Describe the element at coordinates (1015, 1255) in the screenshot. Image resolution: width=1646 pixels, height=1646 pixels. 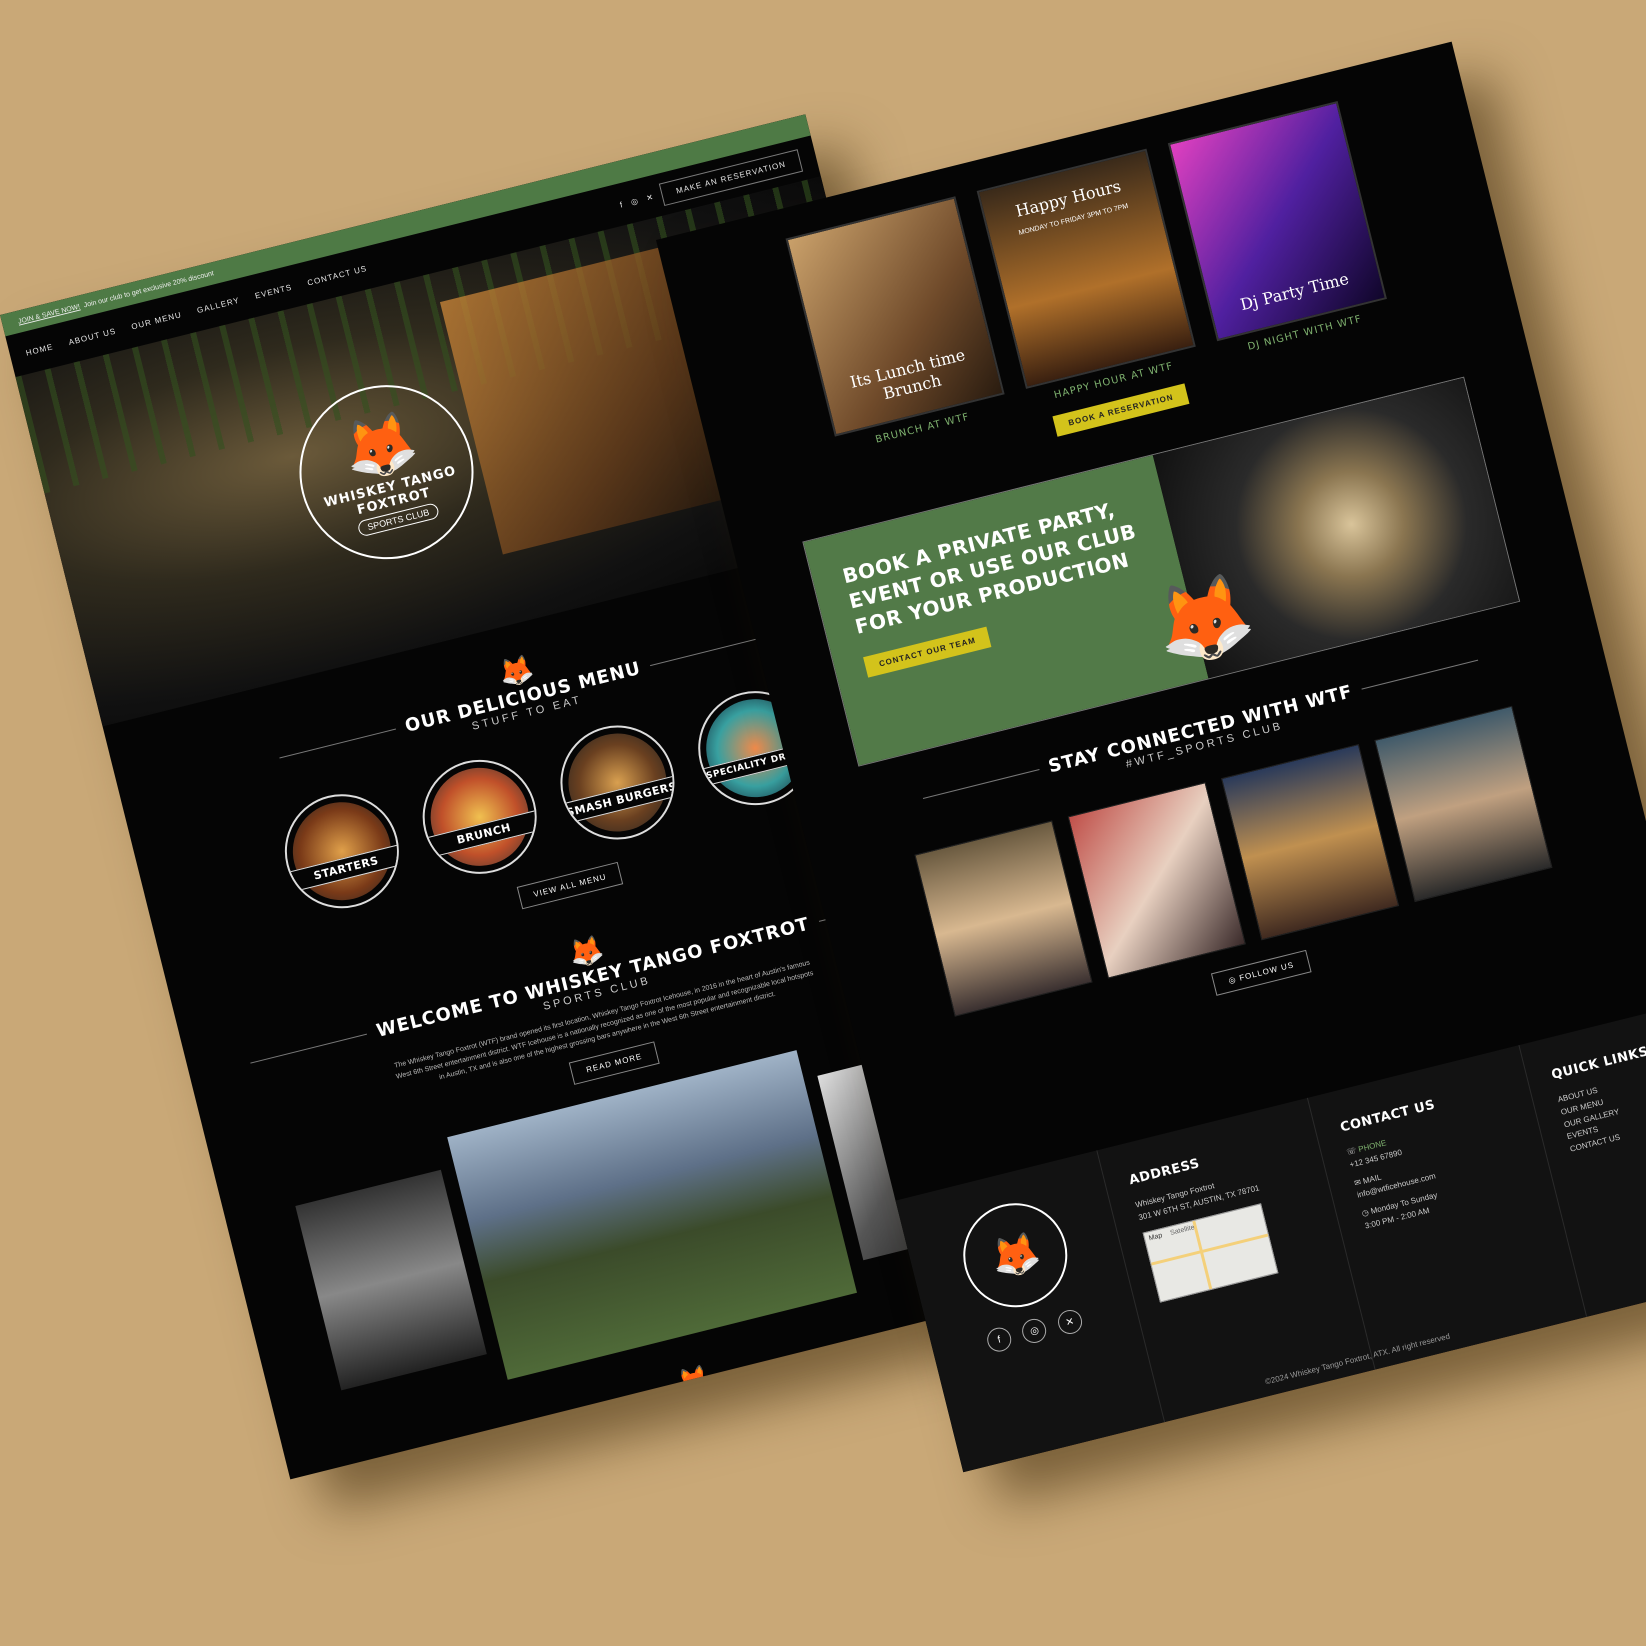
I see `fox-icon: 🦊` at that location.